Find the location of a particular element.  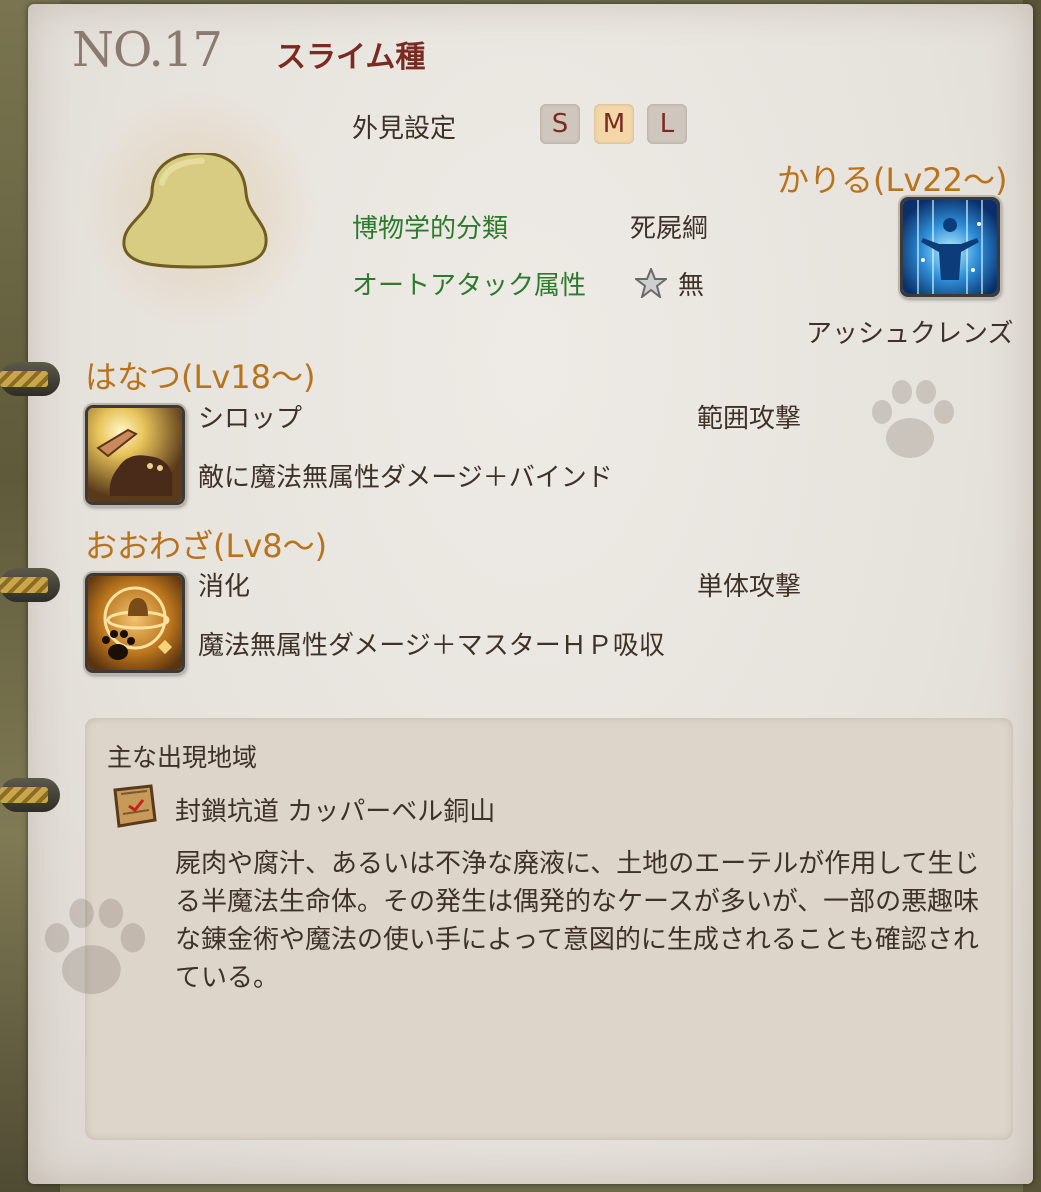

auto-attack-label: オートアタック属性 is located at coordinates (469, 286).